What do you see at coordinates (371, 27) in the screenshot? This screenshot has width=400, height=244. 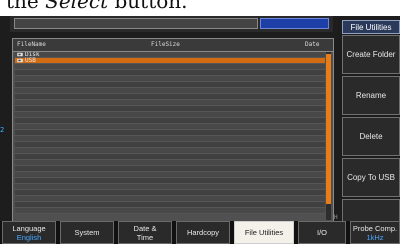 I see `side-menu-title: File Utilities` at bounding box center [371, 27].